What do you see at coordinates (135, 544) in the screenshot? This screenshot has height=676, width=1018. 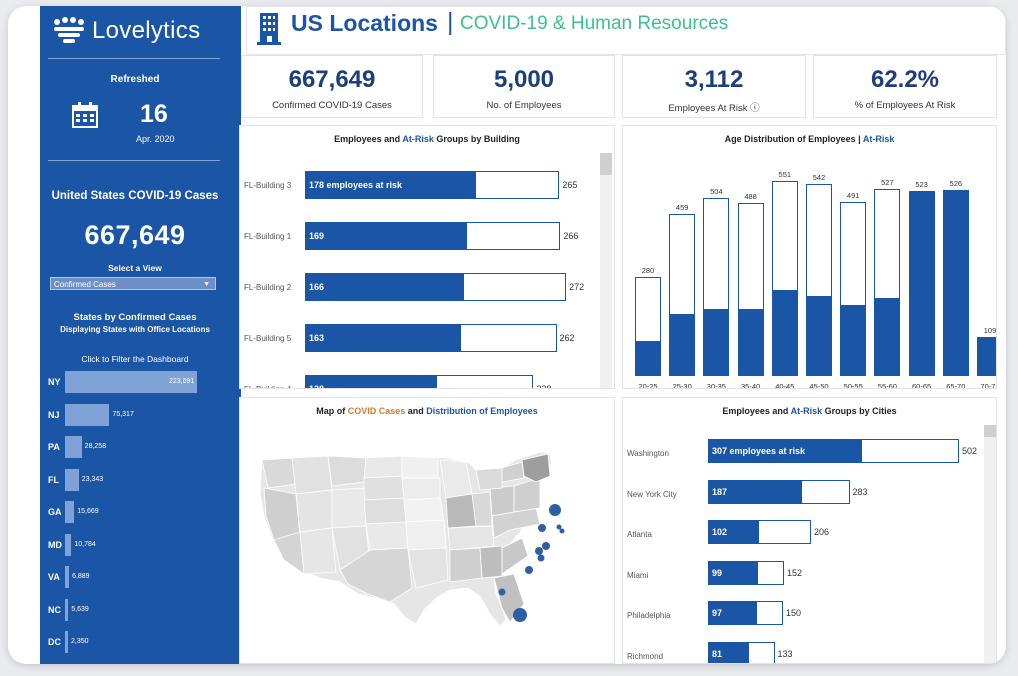 I see `state-bar-row: MD 10,784` at bounding box center [135, 544].